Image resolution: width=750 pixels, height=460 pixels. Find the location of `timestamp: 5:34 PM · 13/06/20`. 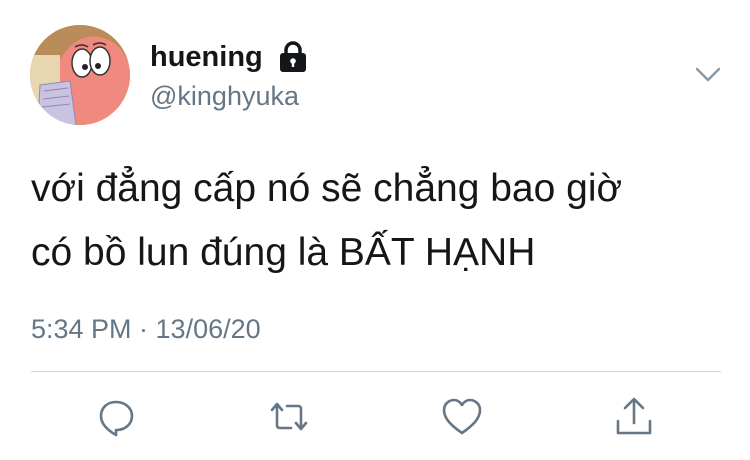

timestamp: 5:34 PM · 13/06/20 is located at coordinates (146, 329).